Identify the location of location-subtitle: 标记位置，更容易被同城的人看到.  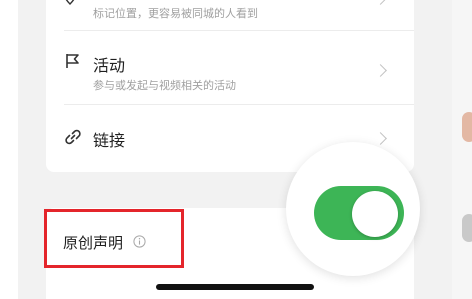
(175, 13).